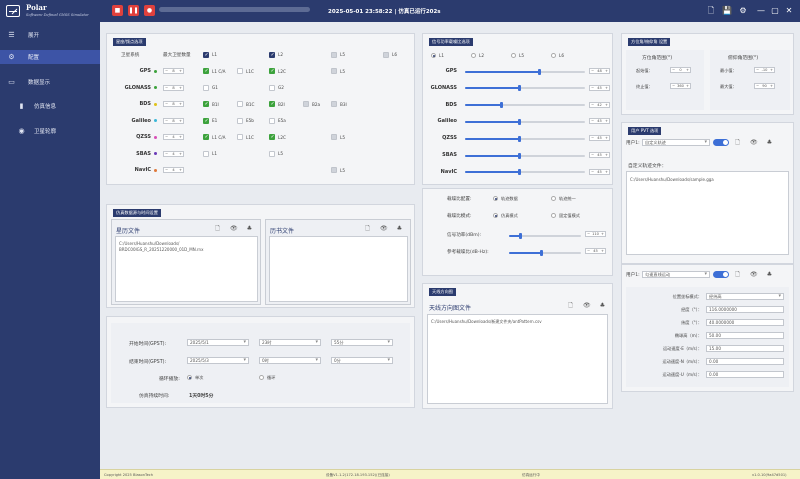 This screenshot has height=479, width=800. I want to click on motion-field-input: 40.0000000, so click(745, 322).